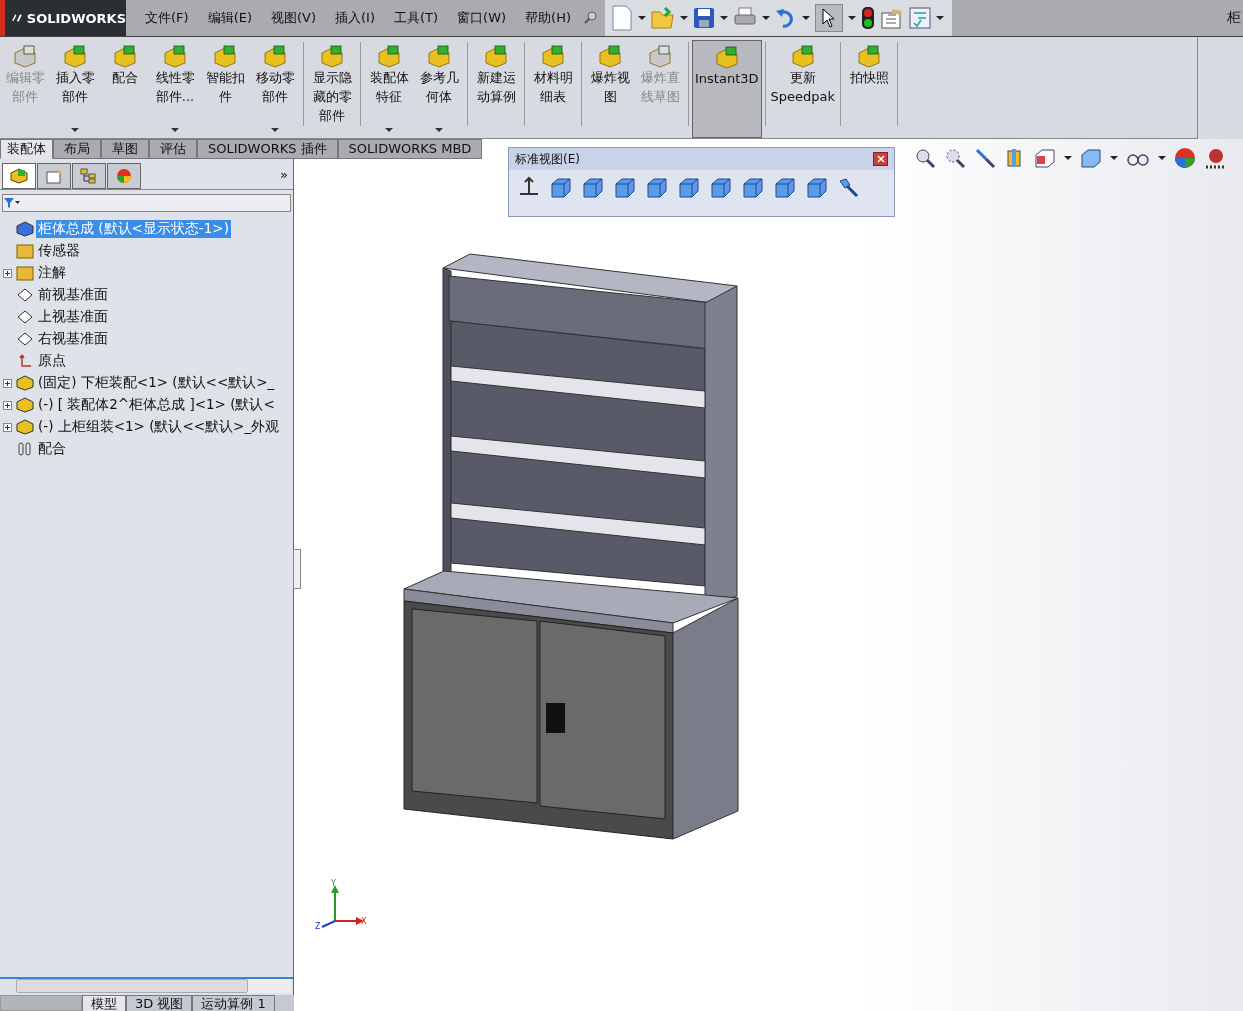 The height and width of the screenshot is (1011, 1243). What do you see at coordinates (75, 89) in the screenshot?
I see `ribbon-button: 插入零部件` at bounding box center [75, 89].